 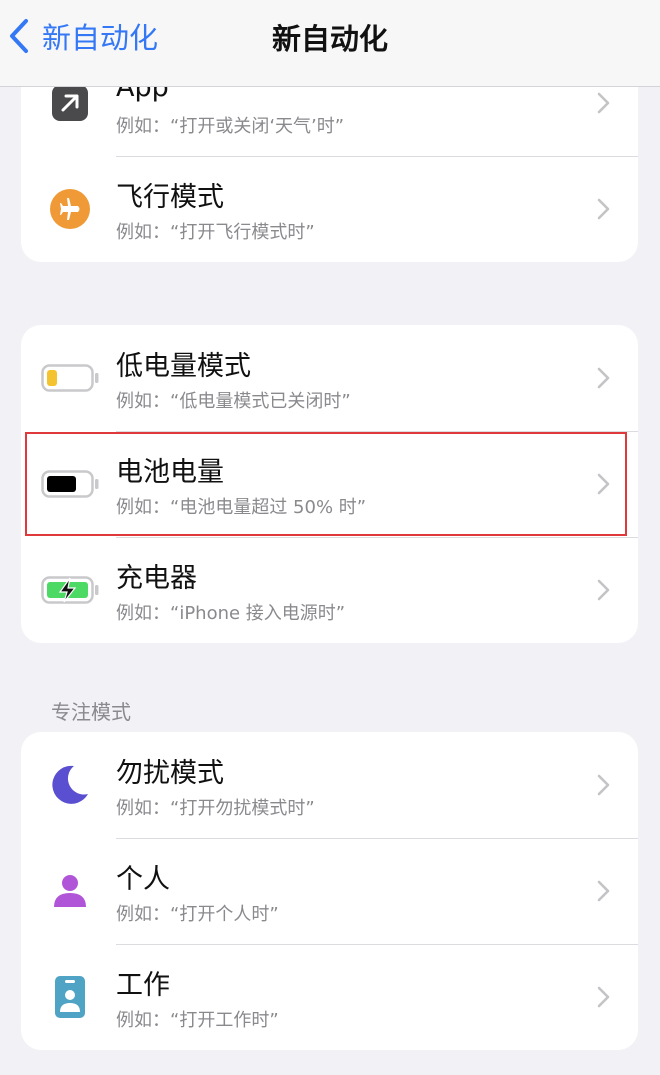 I want to click on work-badge-icon, so click(x=70, y=997).